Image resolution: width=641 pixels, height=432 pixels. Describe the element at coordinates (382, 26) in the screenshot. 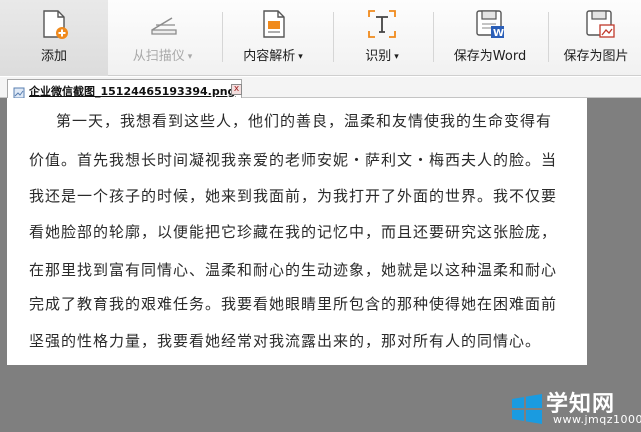

I see `text-recognize-icon` at that location.